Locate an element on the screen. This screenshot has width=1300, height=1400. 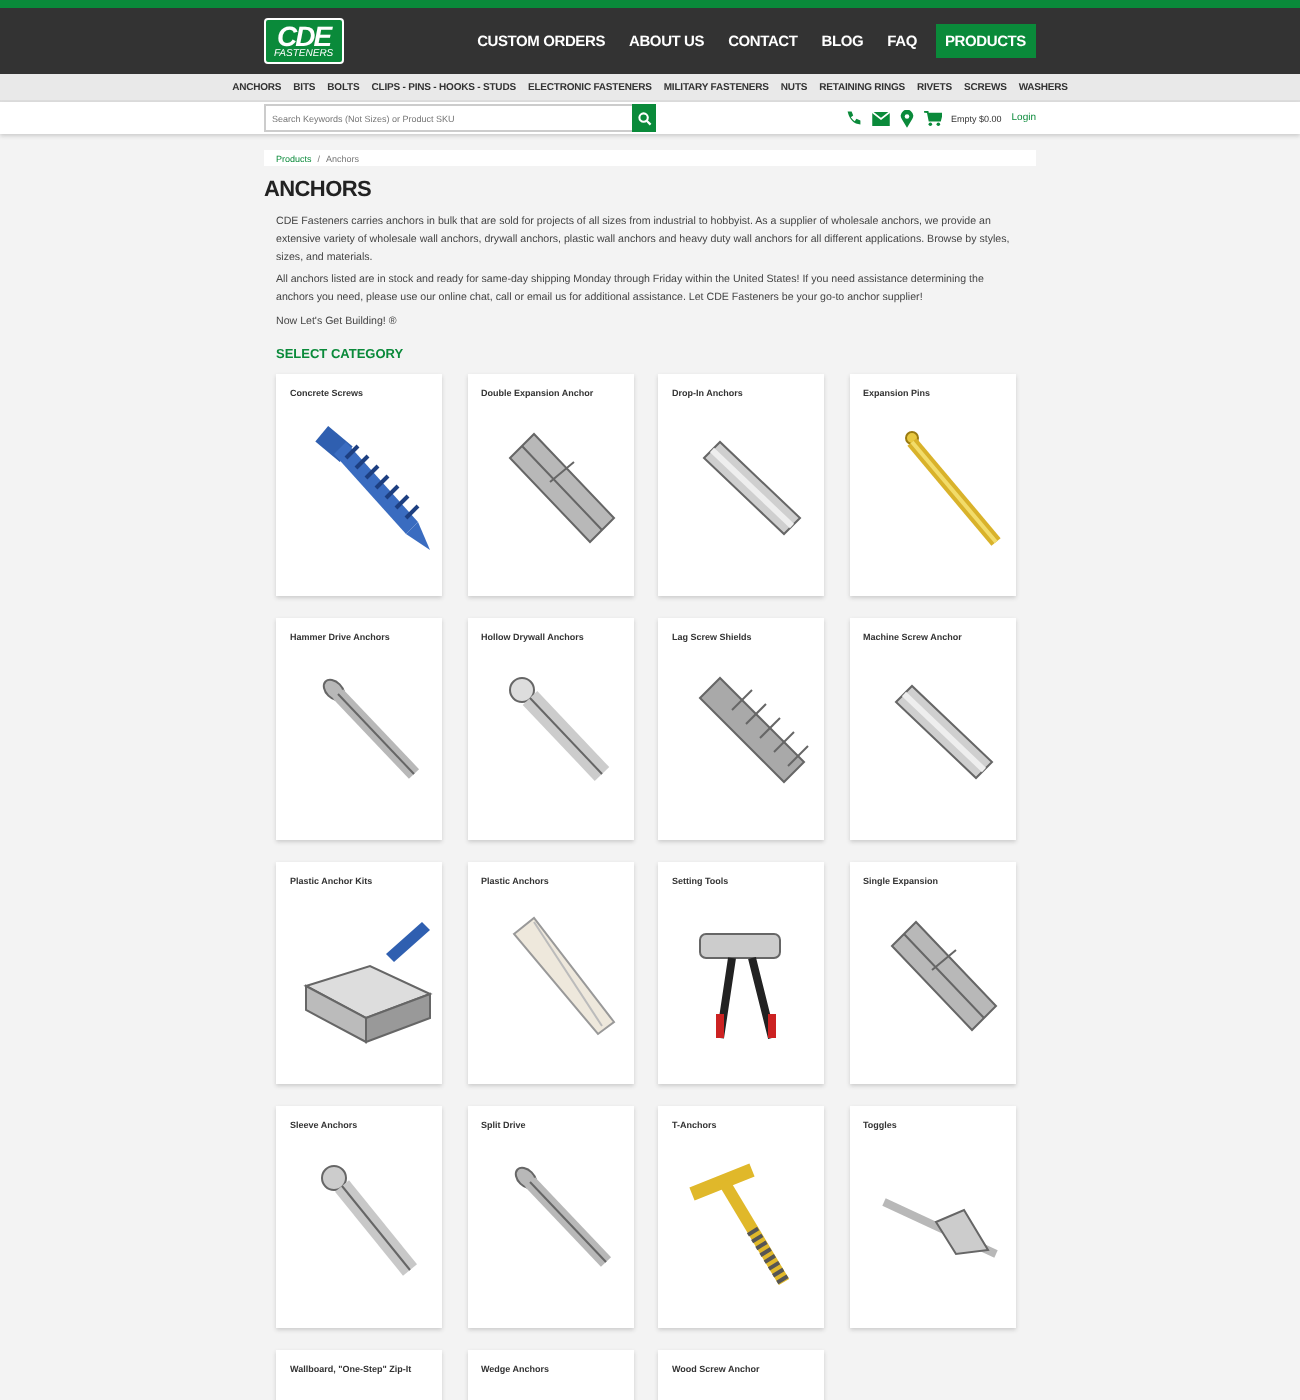
expansion-pin-drawing is located at coordinates (952, 488).